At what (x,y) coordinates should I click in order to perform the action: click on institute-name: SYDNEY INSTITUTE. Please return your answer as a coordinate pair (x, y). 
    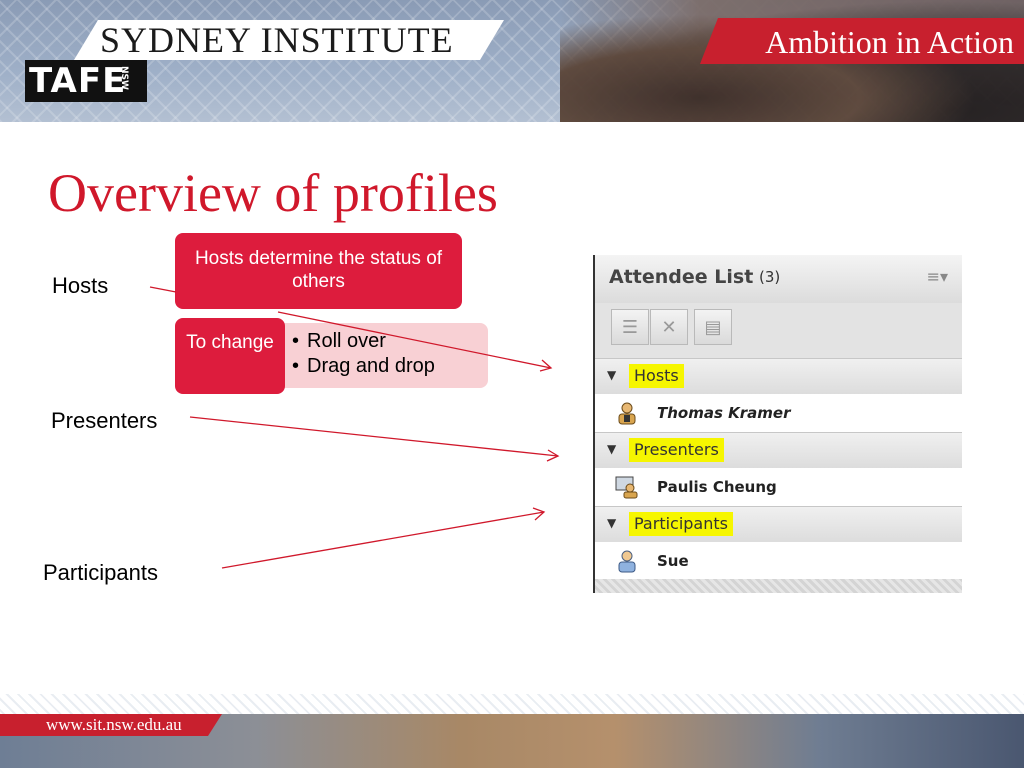
    Looking at the image, I should click on (277, 40).